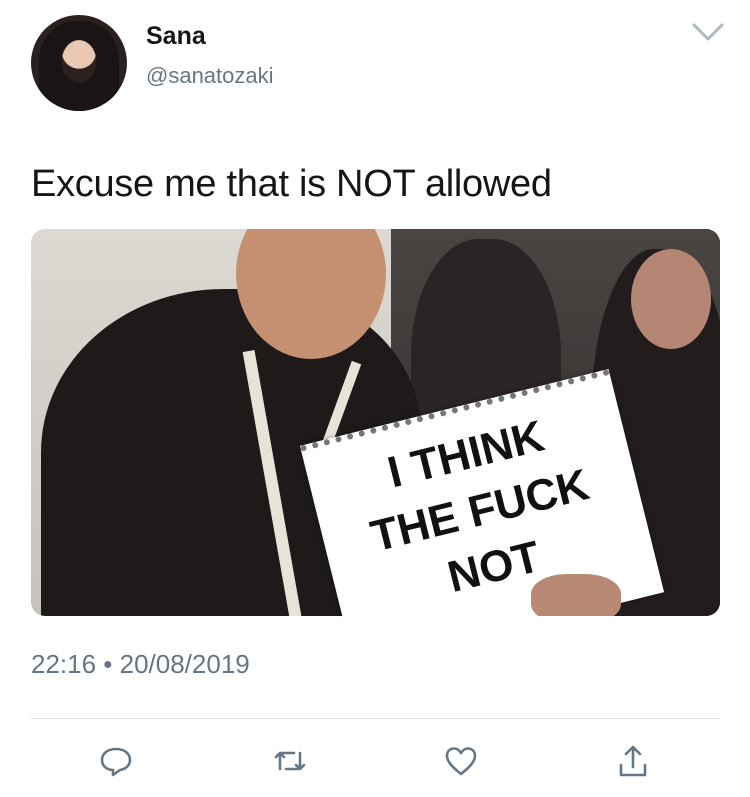 This screenshot has width=750, height=797. What do you see at coordinates (633, 761) in the screenshot?
I see `share-icon` at bounding box center [633, 761].